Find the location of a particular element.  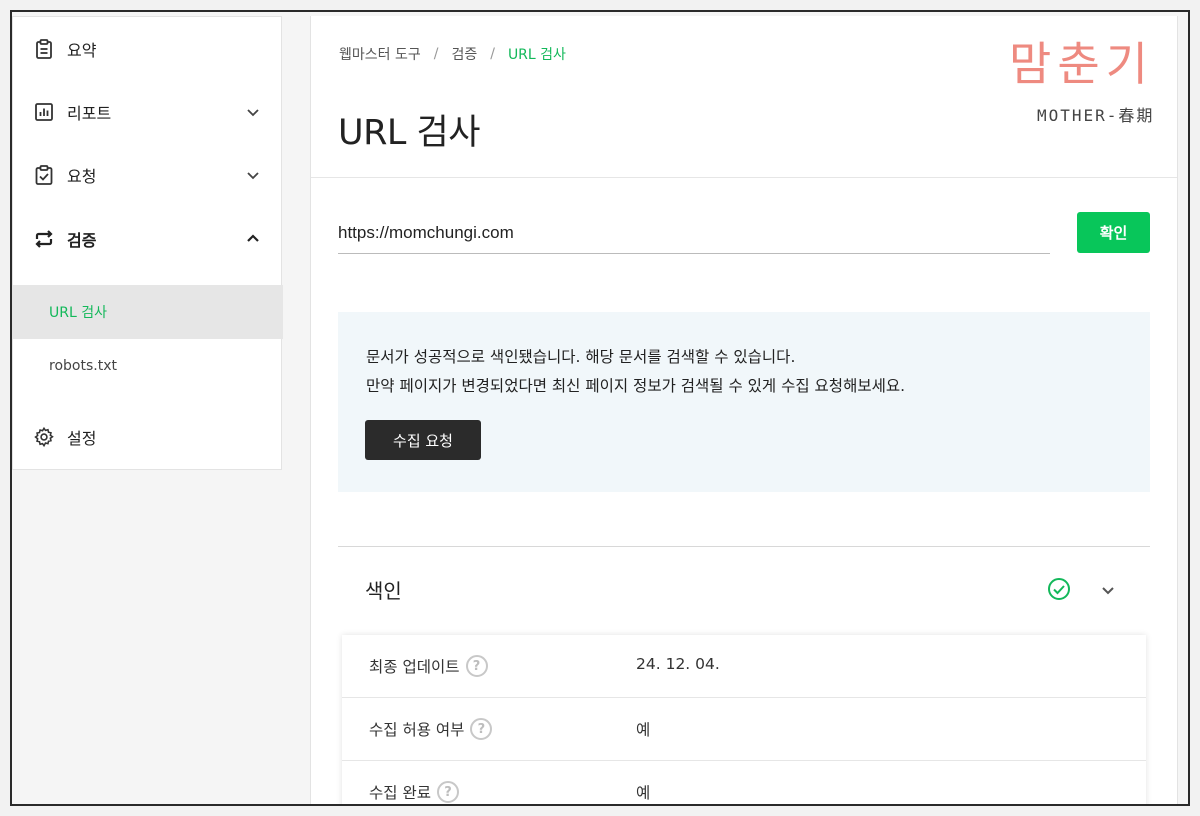

row-label-text: 수집 완료 is located at coordinates (400, 793).